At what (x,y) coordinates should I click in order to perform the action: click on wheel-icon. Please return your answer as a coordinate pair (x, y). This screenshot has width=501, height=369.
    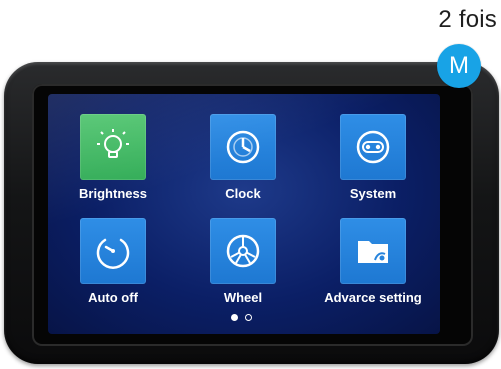
    Looking at the image, I should click on (243, 251).